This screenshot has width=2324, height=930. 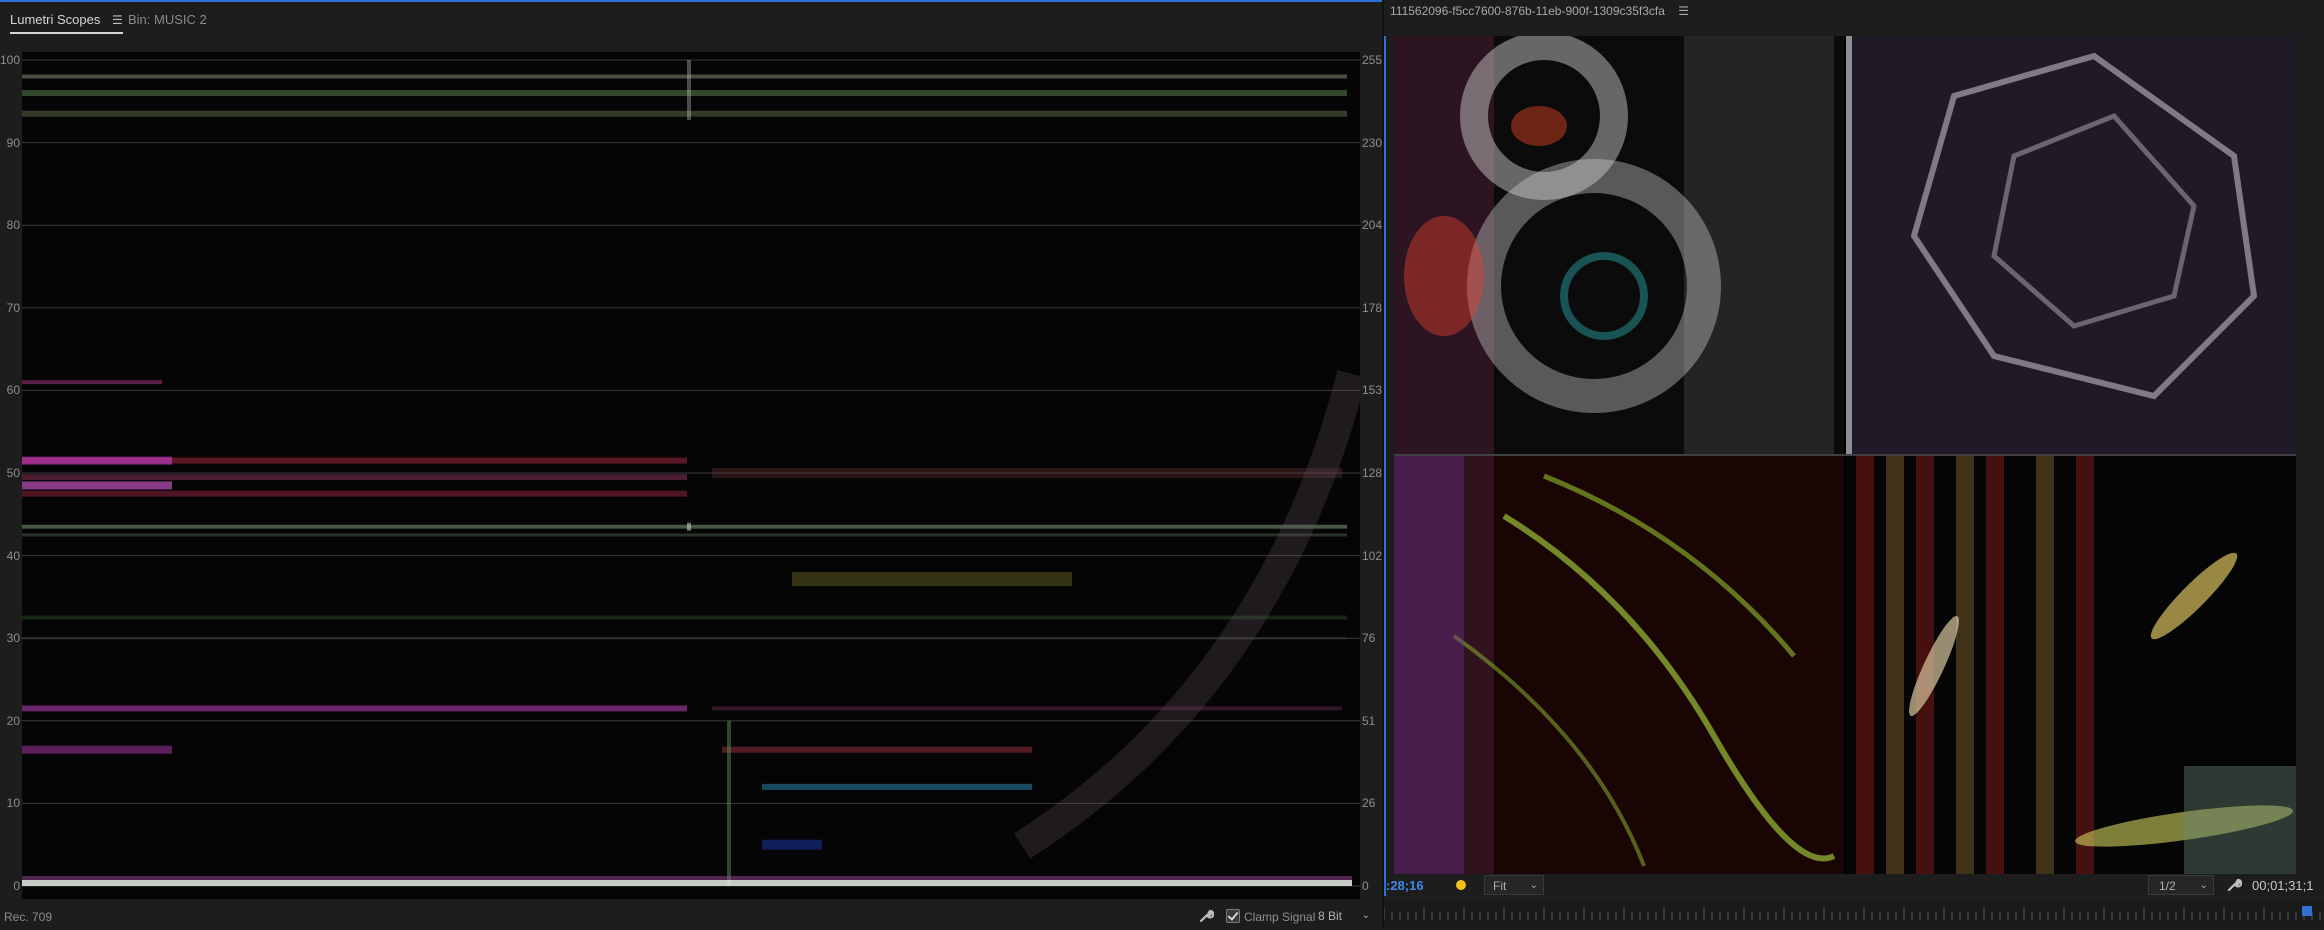 I want to click on bit-depth-select: 8 Bit ⌄, so click(x=1345, y=916).